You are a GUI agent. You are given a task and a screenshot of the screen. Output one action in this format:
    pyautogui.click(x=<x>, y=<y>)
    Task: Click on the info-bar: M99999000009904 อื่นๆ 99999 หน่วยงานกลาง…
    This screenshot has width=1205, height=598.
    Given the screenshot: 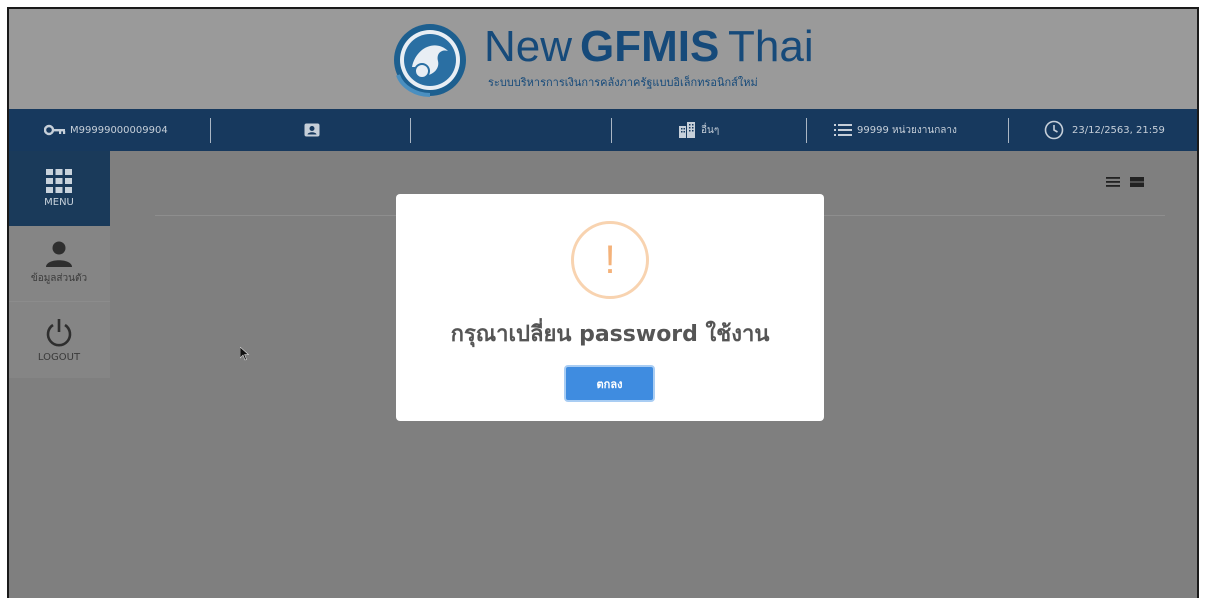 What is the action you would take?
    pyautogui.click(x=603, y=130)
    